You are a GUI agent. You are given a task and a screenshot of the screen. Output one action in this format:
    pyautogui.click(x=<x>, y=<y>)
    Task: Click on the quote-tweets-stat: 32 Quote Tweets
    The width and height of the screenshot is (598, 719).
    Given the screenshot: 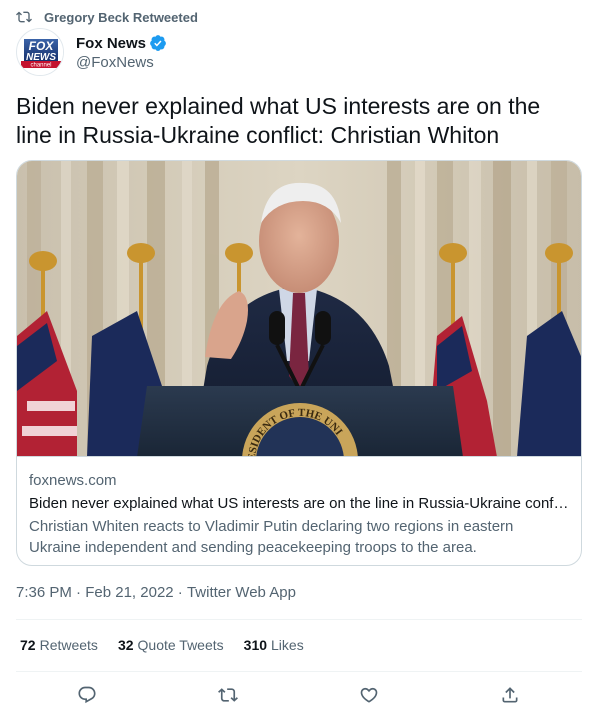 What is the action you would take?
    pyautogui.click(x=171, y=645)
    